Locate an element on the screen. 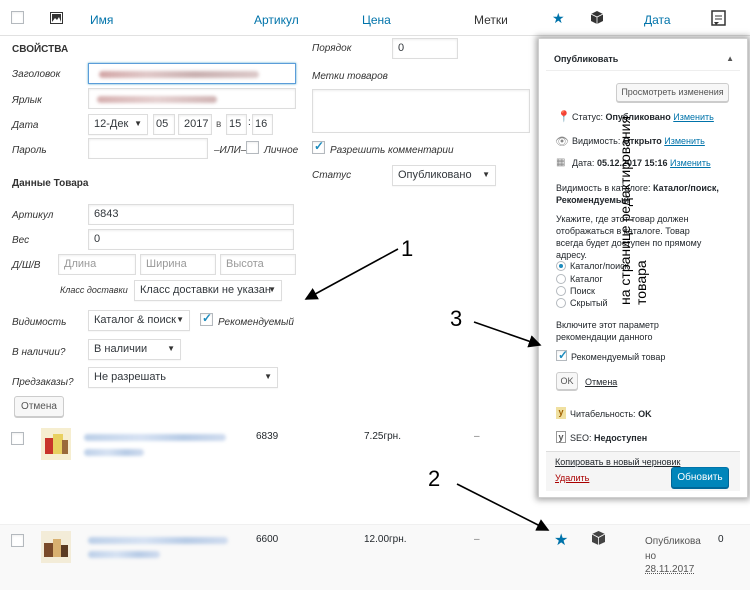 This screenshot has width=750, height=590. annotation-rotated-text: на странице редактирования товара is located at coordinates (633, 210).